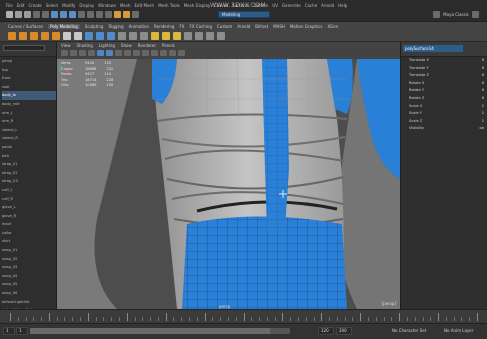 The height and width of the screenshot is (339, 487). I want to click on shadows-icon, so click(136, 53).